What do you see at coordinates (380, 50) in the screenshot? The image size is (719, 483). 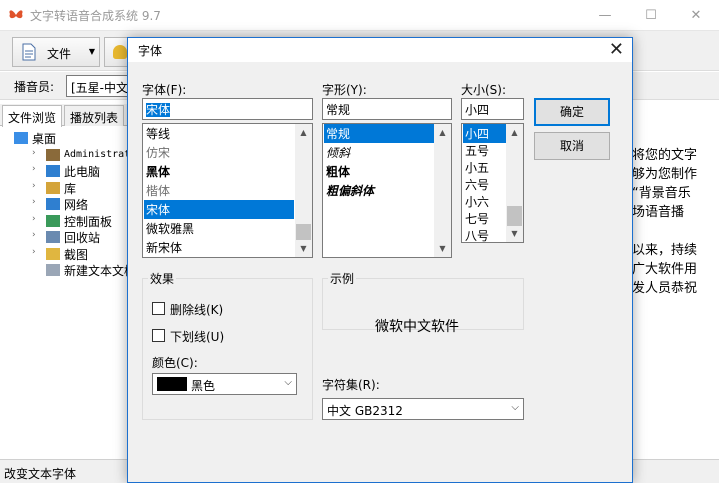 I see `dialog-titlebar: 字体 ✕` at bounding box center [380, 50].